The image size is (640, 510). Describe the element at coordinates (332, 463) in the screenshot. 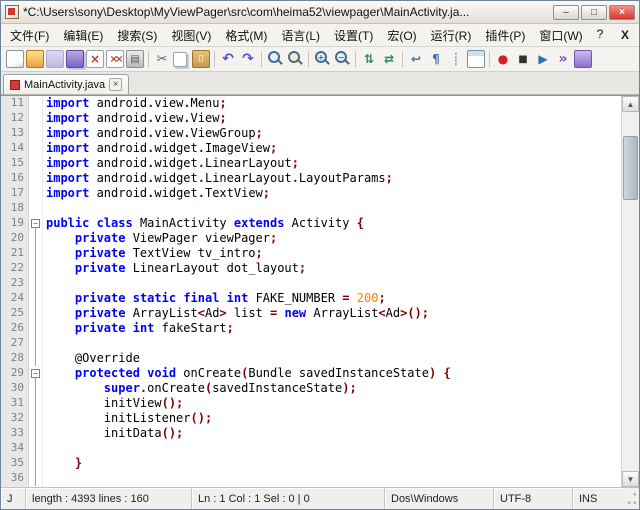

I see `code-line: }` at that location.